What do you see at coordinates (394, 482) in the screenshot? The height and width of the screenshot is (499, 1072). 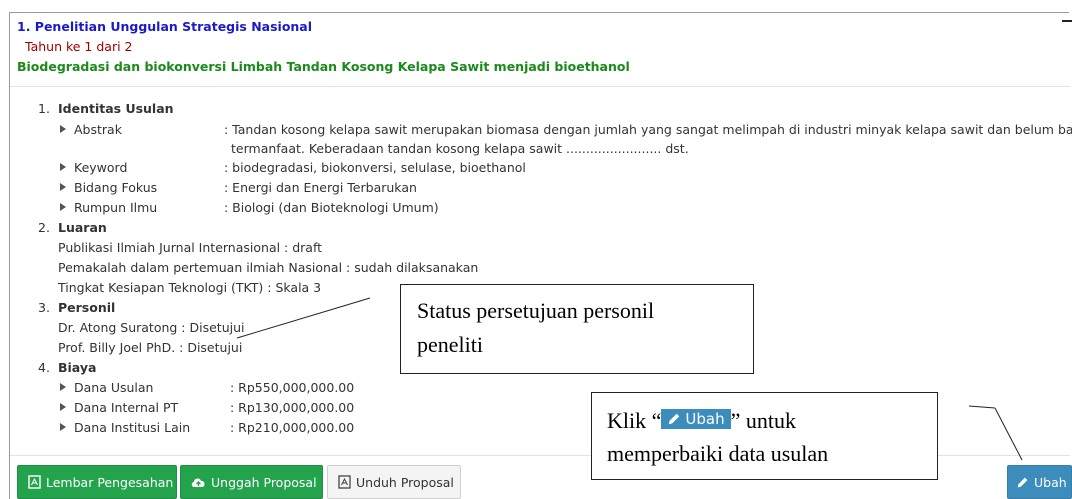 I see `unduh-proposal-button: Unduh Proposal` at bounding box center [394, 482].